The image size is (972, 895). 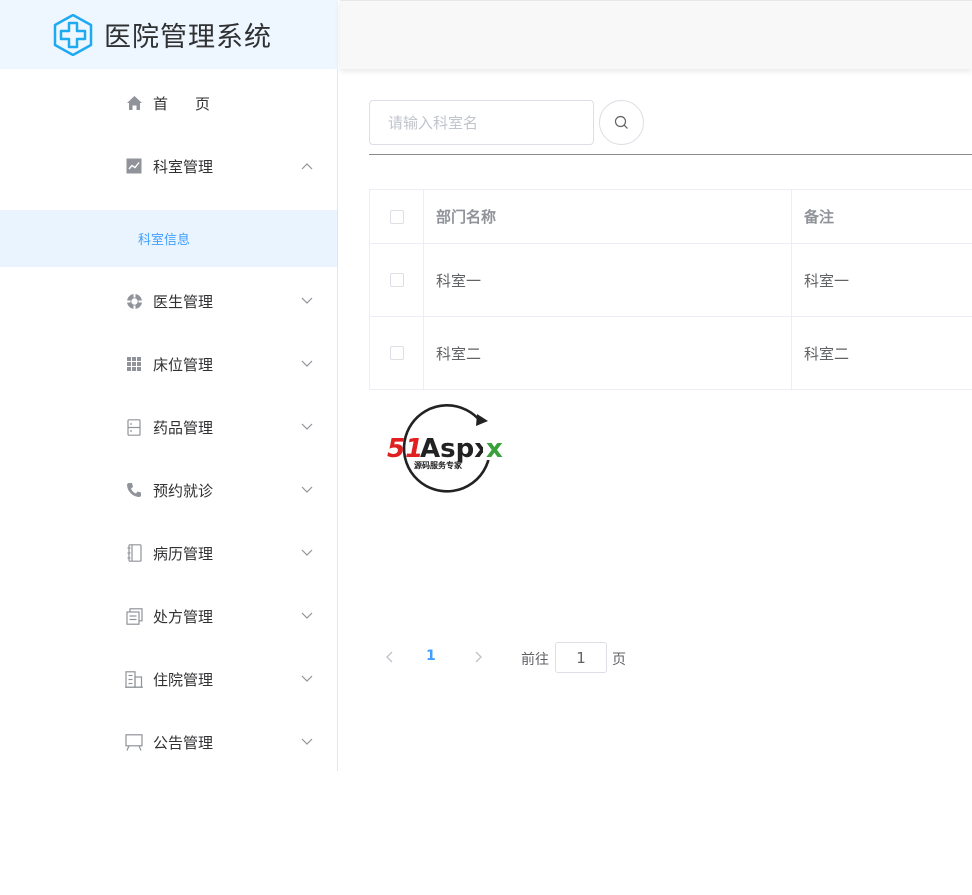 I want to click on department-table: 部门名称 备注 科室一 科室一 科室二 科室二, so click(x=670, y=289).